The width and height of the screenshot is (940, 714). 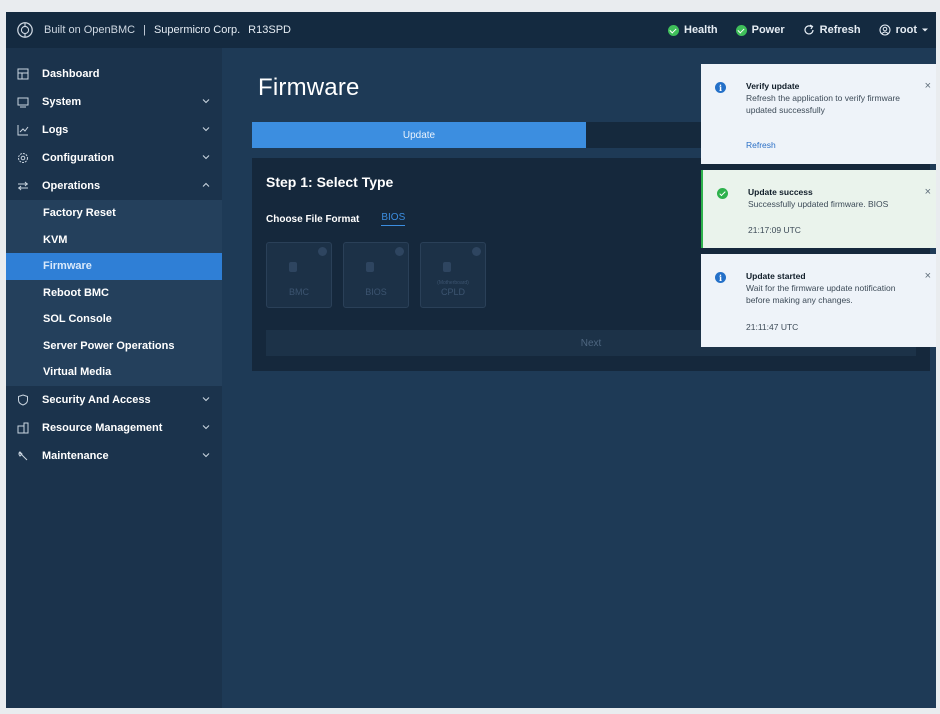 What do you see at coordinates (102, 427) in the screenshot?
I see `sidebar-item-label: Resource Management` at bounding box center [102, 427].